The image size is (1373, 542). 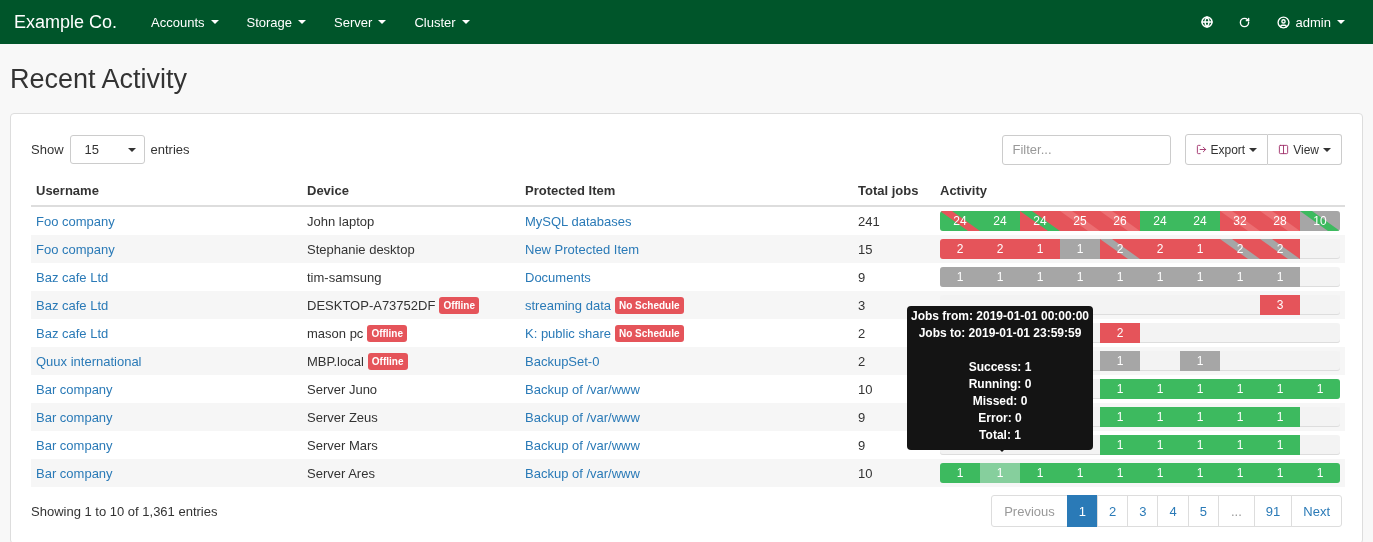 I want to click on page-button: Next, so click(x=1316, y=511).